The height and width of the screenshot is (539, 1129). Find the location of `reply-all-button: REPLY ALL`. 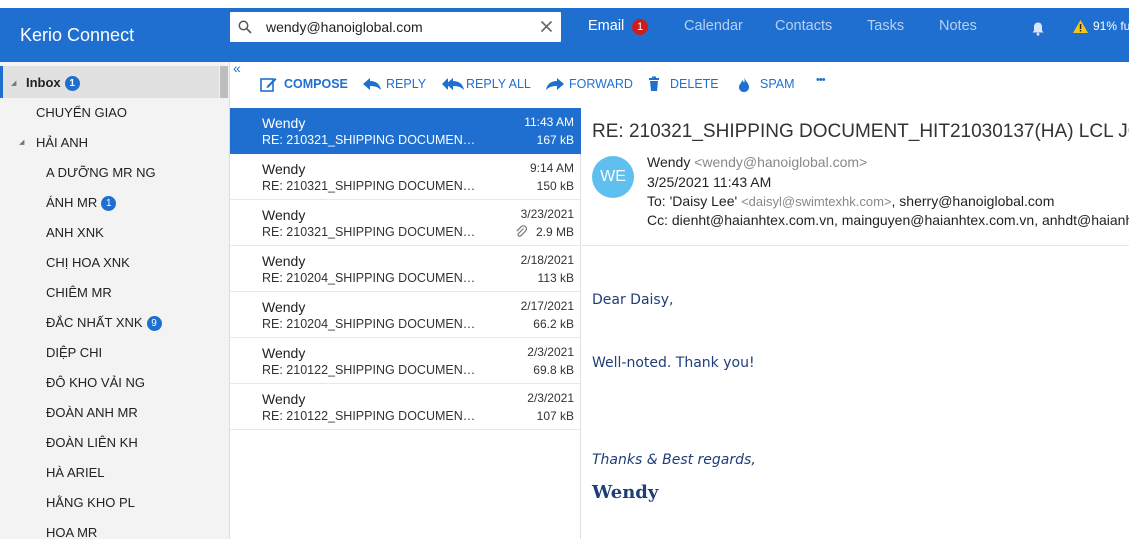

reply-all-button: REPLY ALL is located at coordinates (486, 84).